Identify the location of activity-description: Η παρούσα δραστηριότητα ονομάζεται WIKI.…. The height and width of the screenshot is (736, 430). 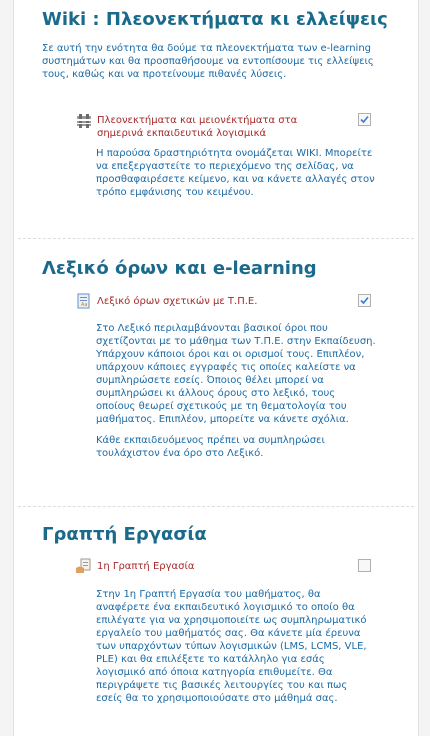
(236, 177).